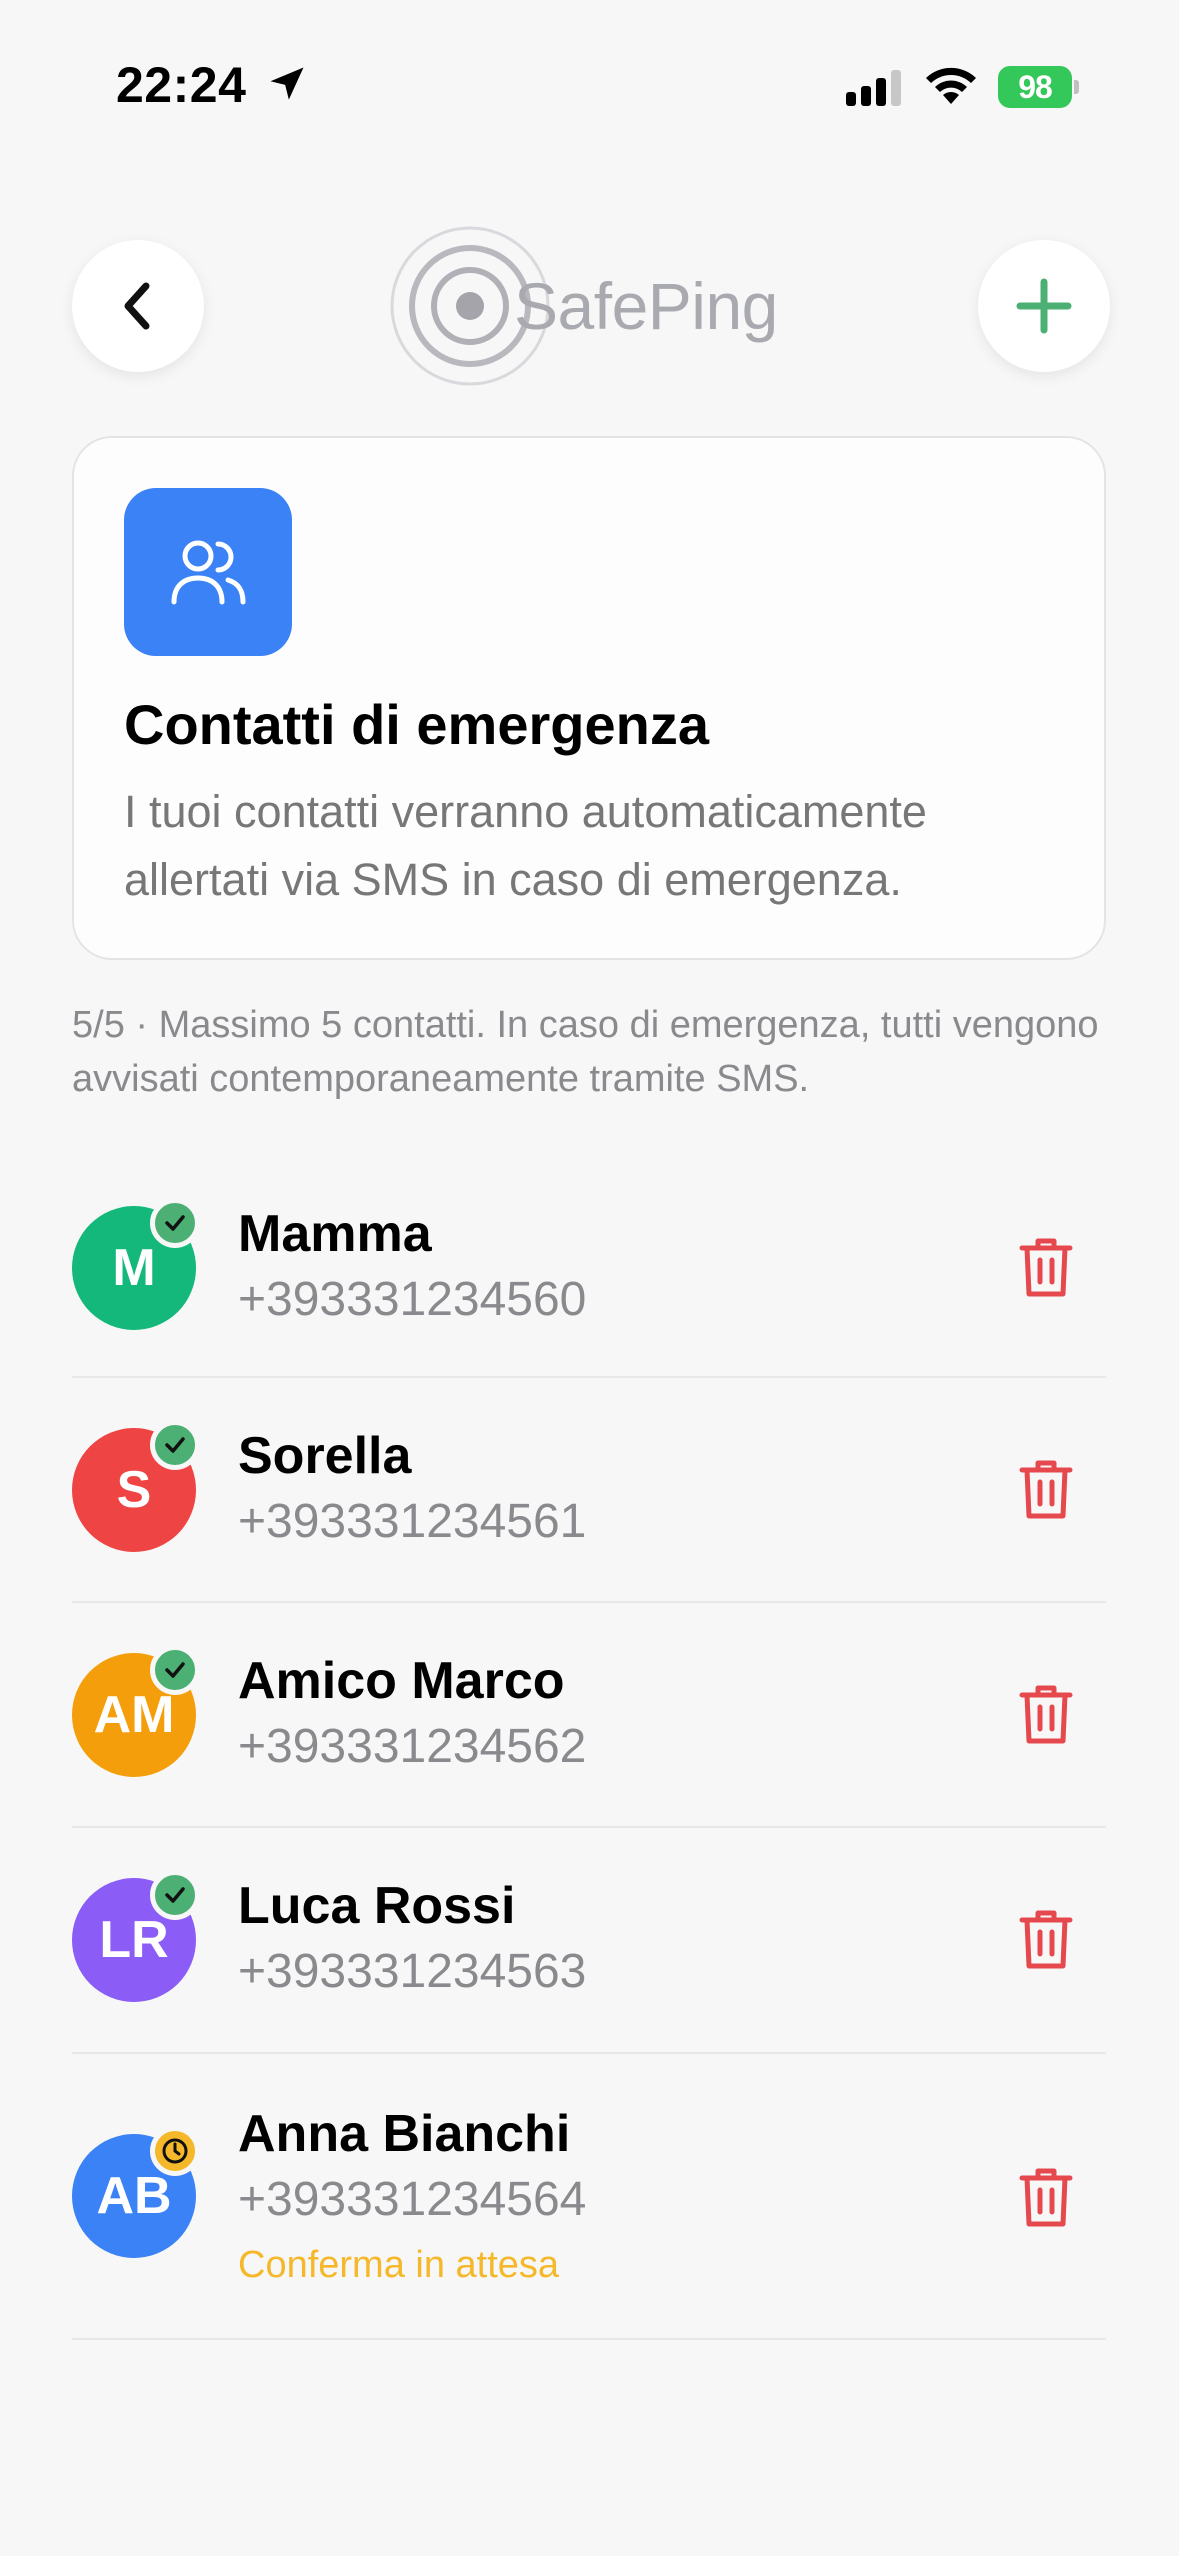 This screenshot has width=1179, height=2556. I want to click on contacts-icon-tile, so click(208, 572).